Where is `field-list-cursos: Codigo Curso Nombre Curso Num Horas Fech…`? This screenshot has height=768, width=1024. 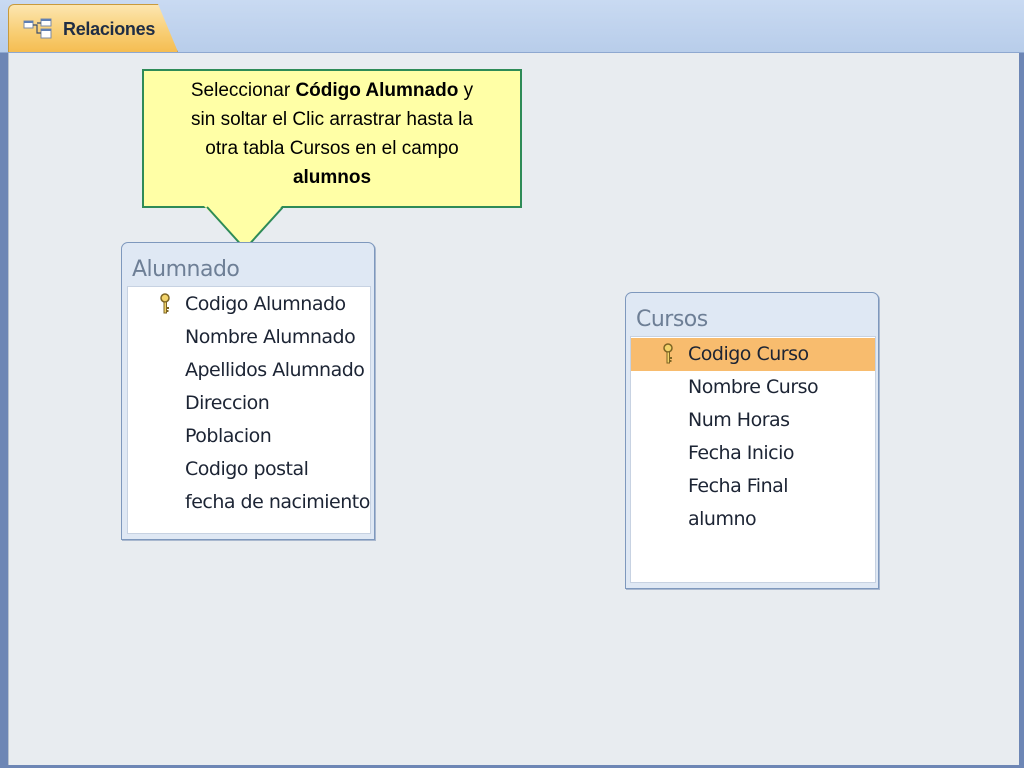
field-list-cursos: Codigo Curso Nombre Curso Num Horas Fech… is located at coordinates (753, 459).